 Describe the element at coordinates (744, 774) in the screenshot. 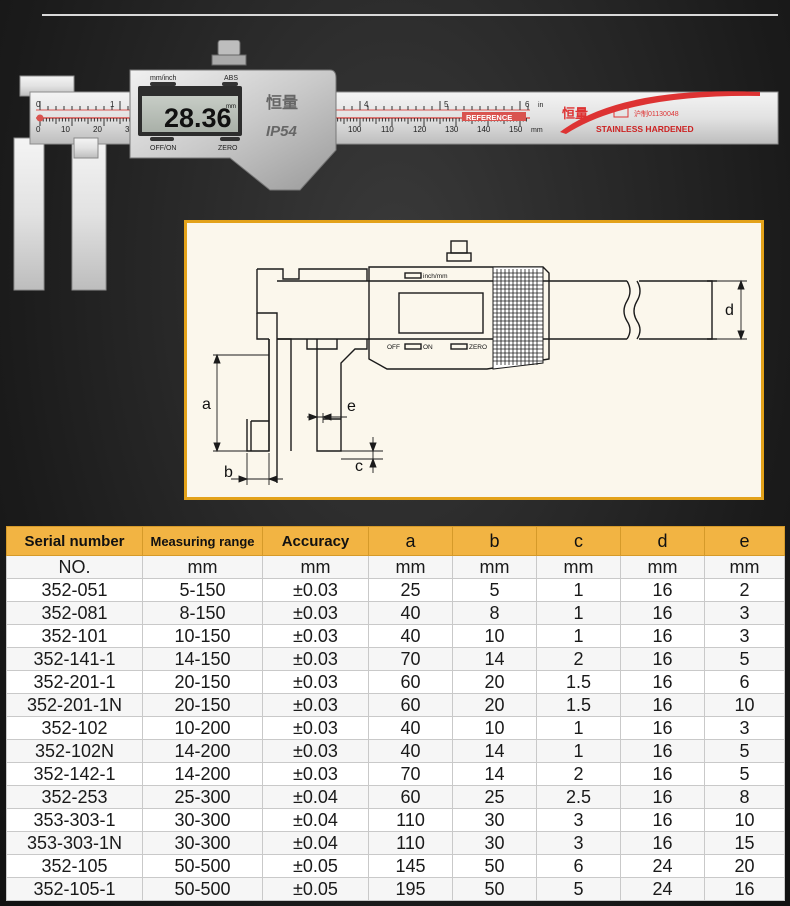

I see `table-cell: 5` at that location.